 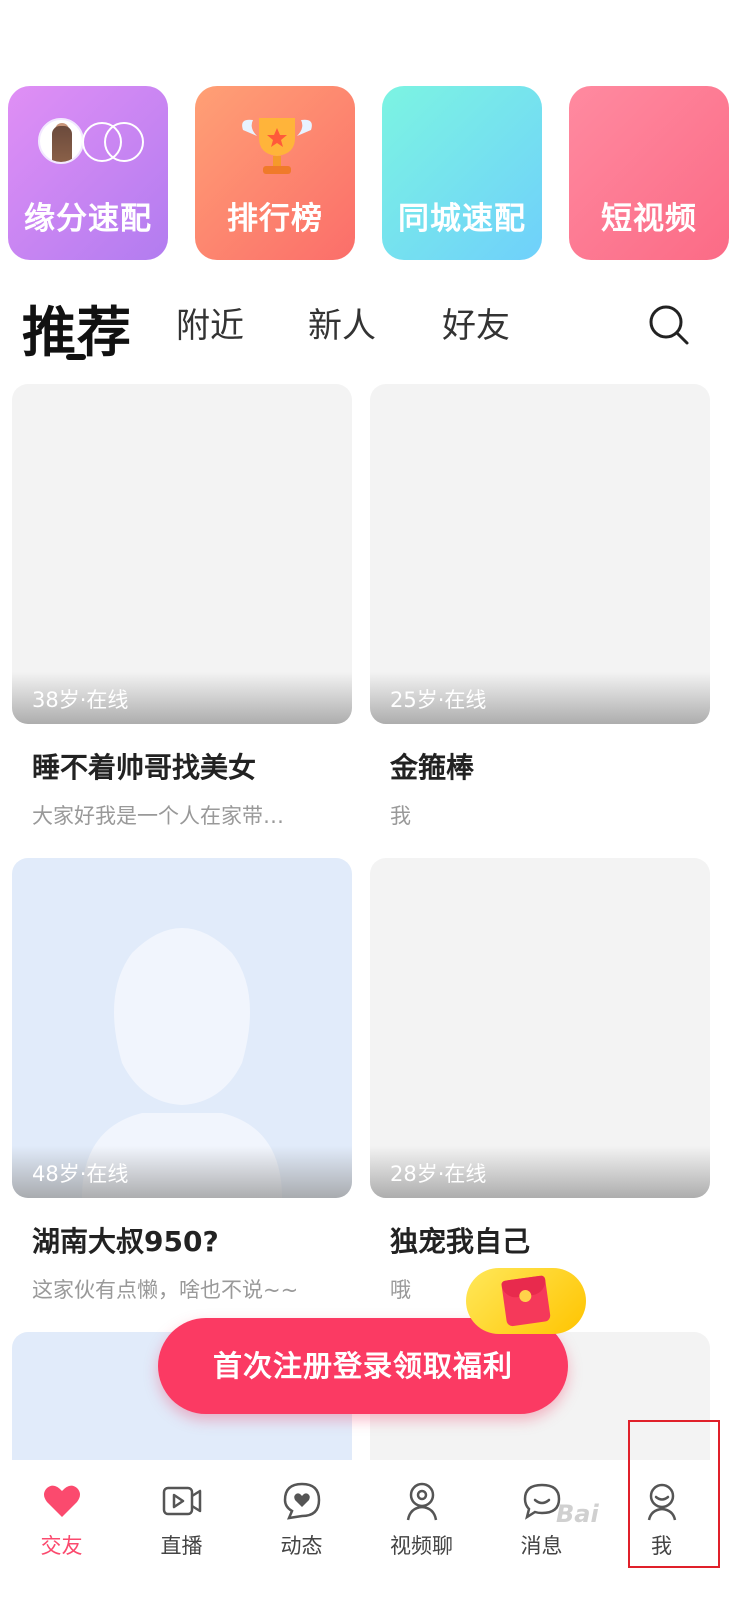 What do you see at coordinates (88, 219) in the screenshot?
I see `tile-label: 缘分速配` at bounding box center [88, 219].